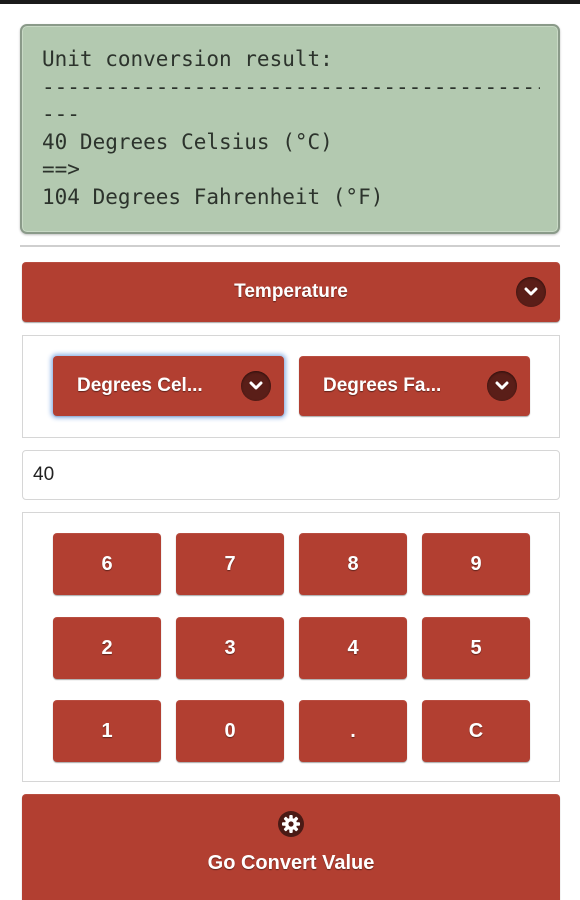 This screenshot has height=900, width=580. Describe the element at coordinates (107, 731) in the screenshot. I see `key-1: 1` at that location.